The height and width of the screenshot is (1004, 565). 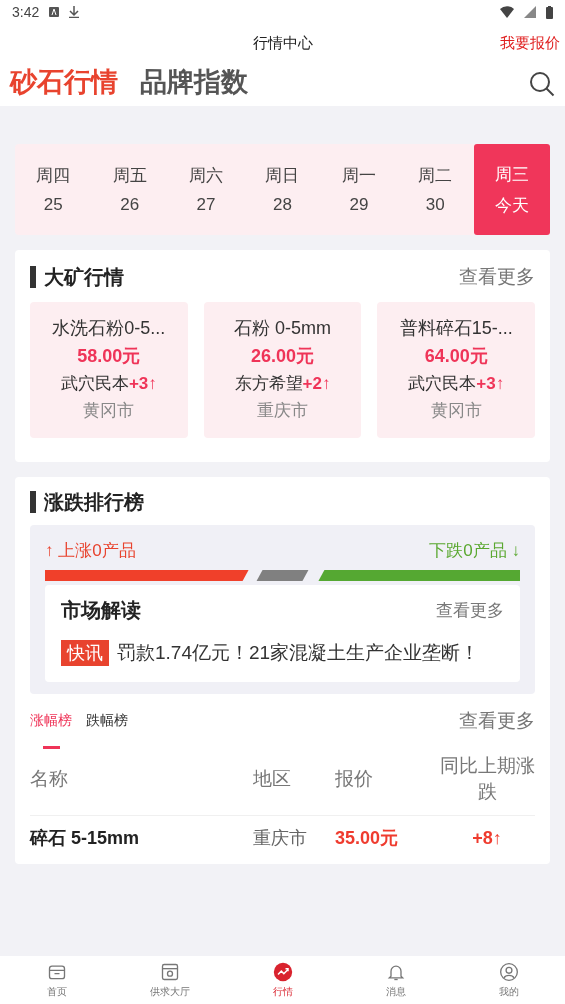 What do you see at coordinates (26, 12) in the screenshot?
I see `status-time: 3:42` at bounding box center [26, 12].